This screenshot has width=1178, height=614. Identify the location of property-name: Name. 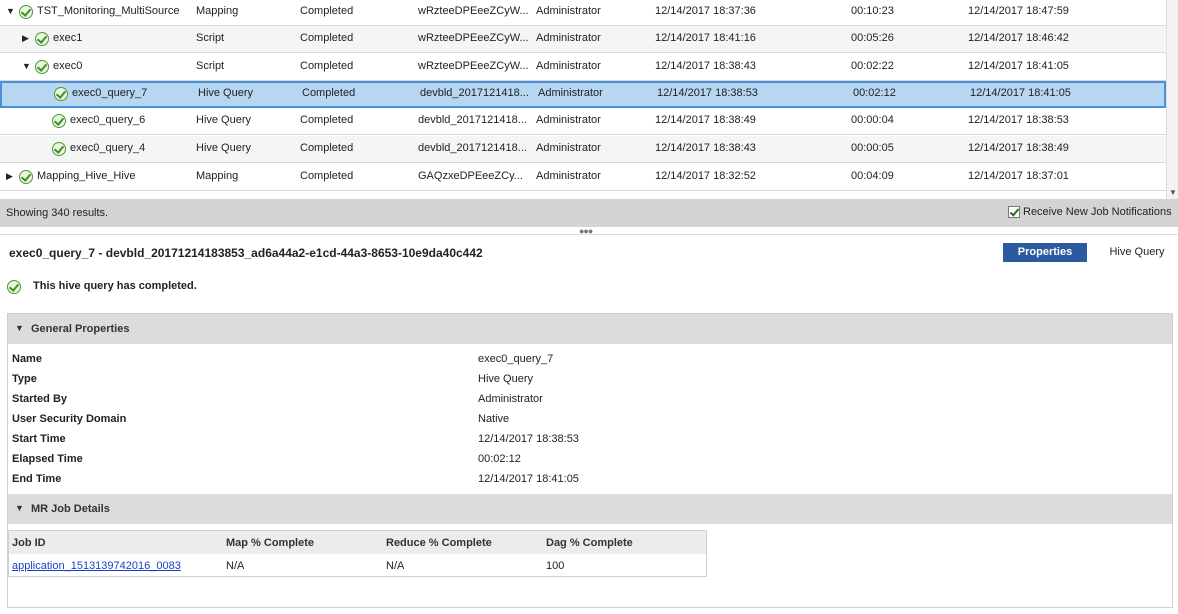
(27, 359).